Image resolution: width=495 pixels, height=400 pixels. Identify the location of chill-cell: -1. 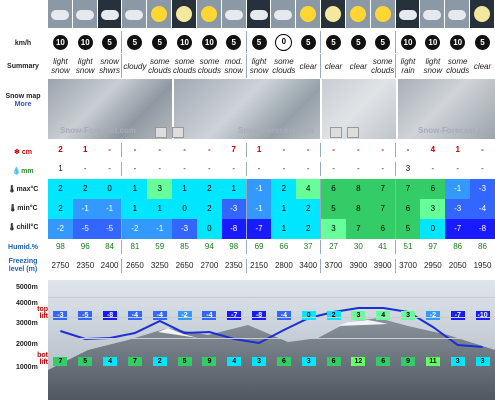
(160, 229).